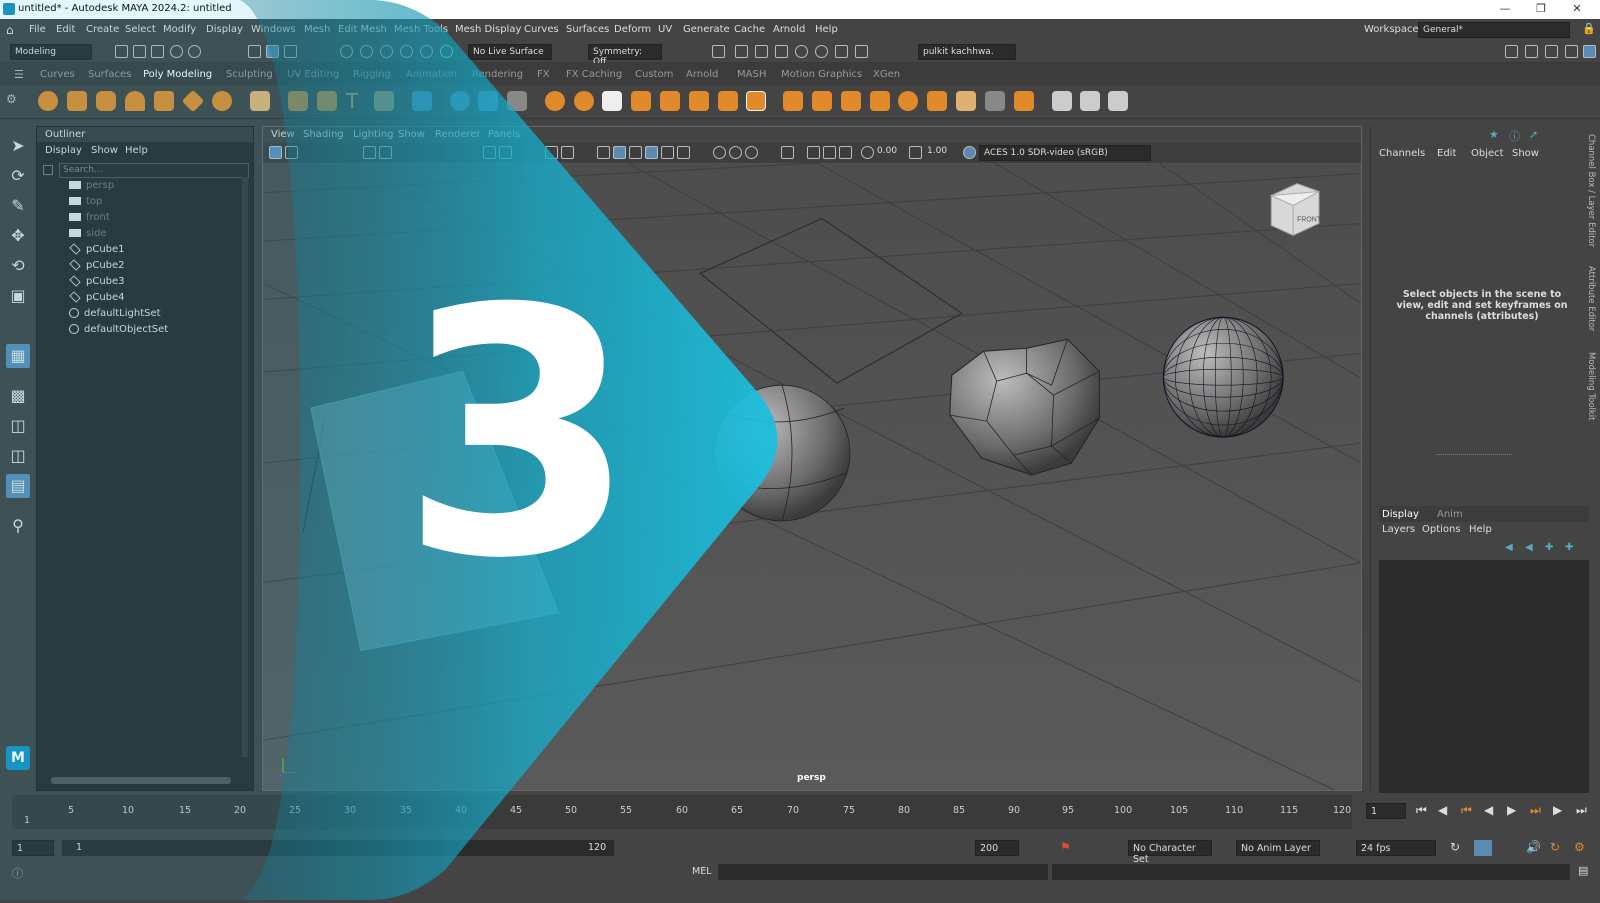 The height and width of the screenshot is (903, 1600). I want to click on channel-menu-object: Object, so click(1487, 153).